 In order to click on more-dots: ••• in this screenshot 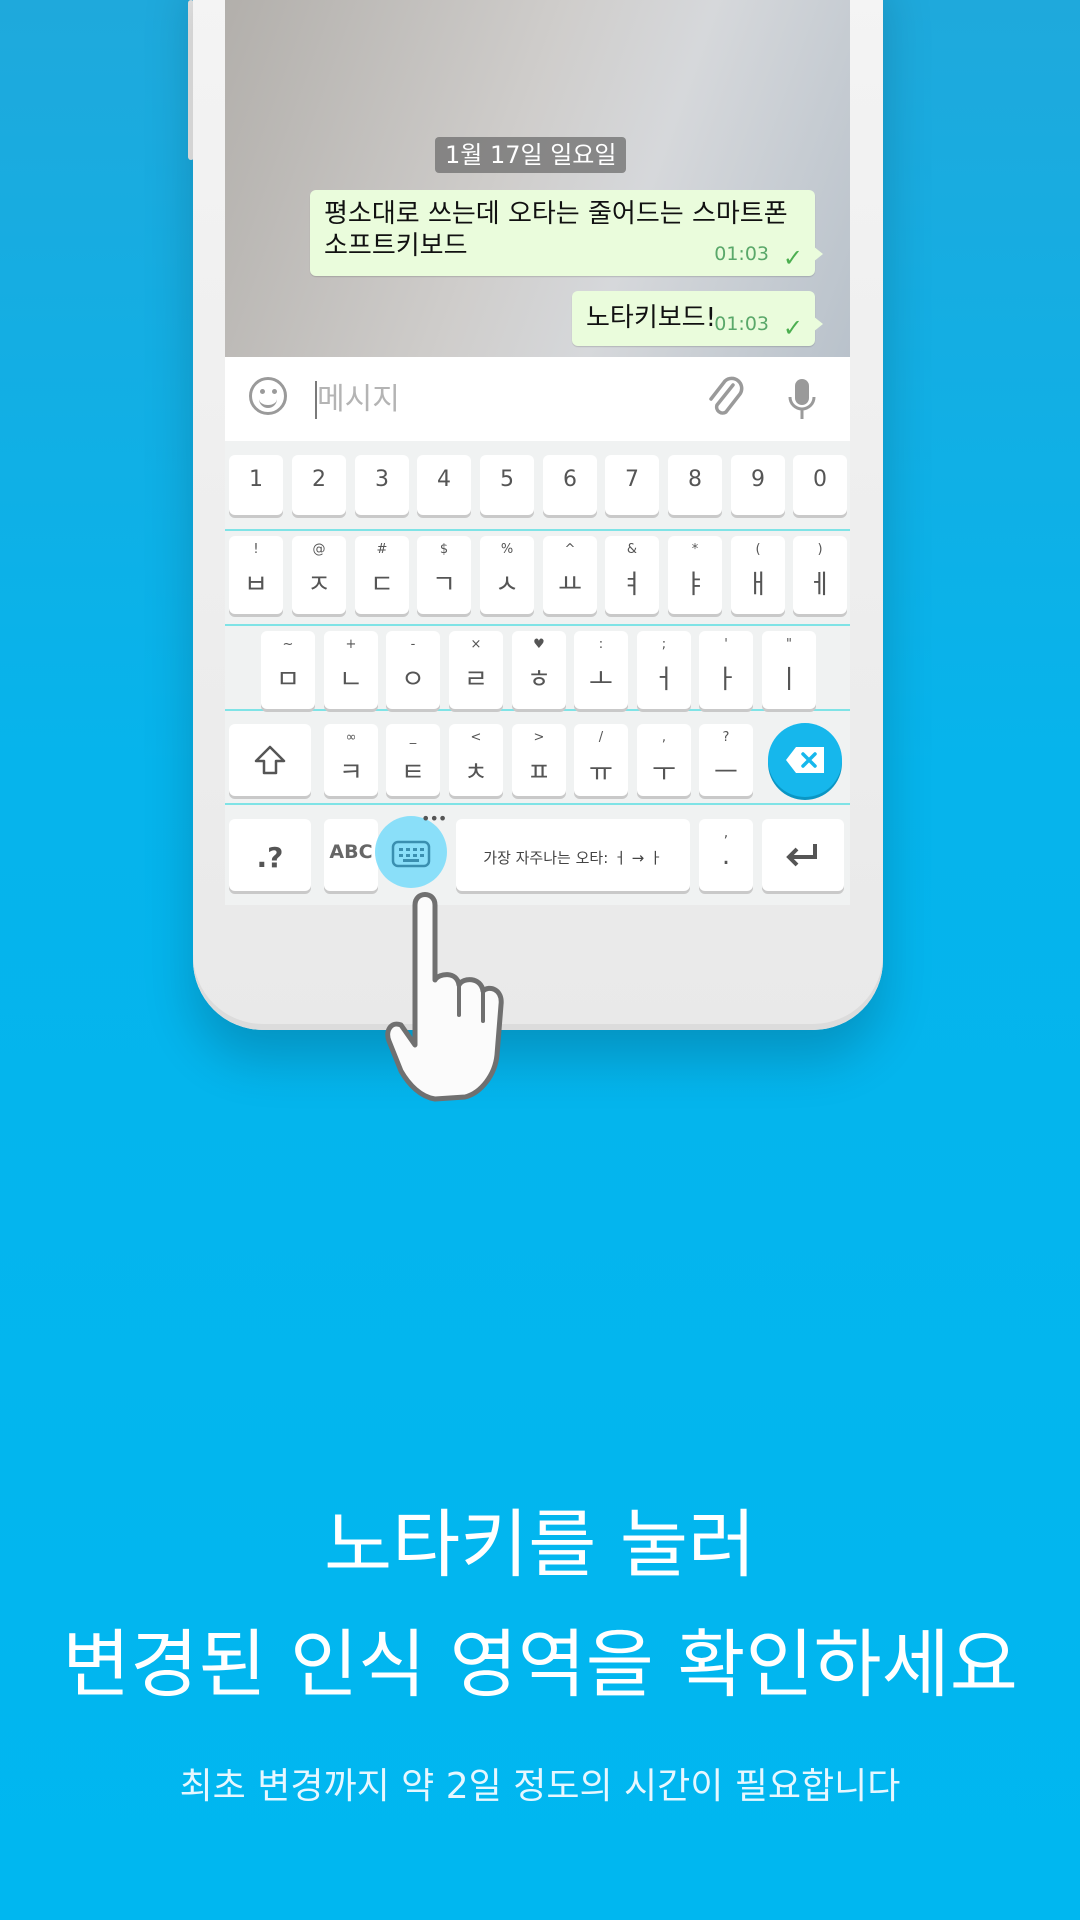, I will do `click(434, 818)`.